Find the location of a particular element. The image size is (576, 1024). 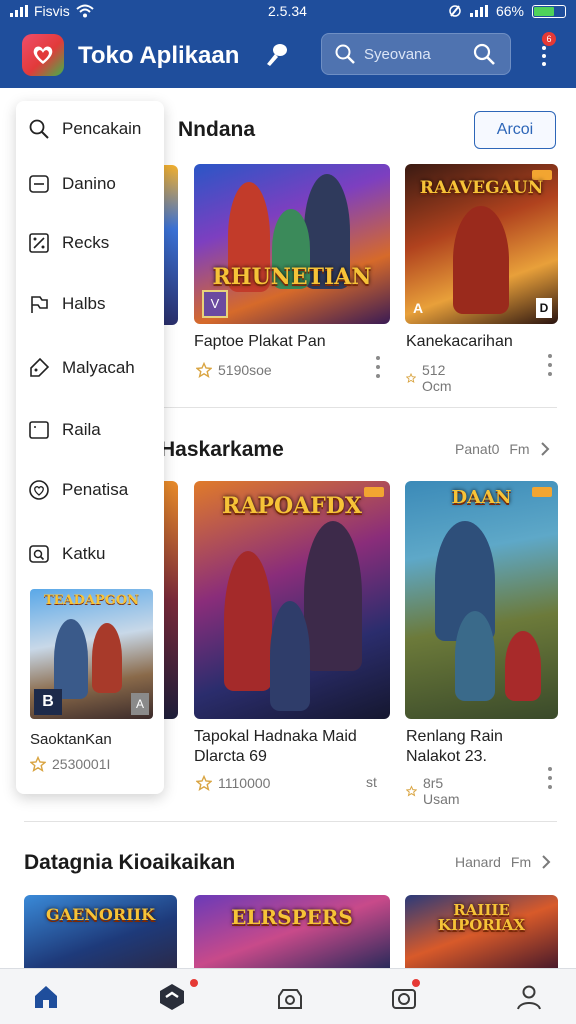

drawer-item-raila: Raila is located at coordinates (64, 430).